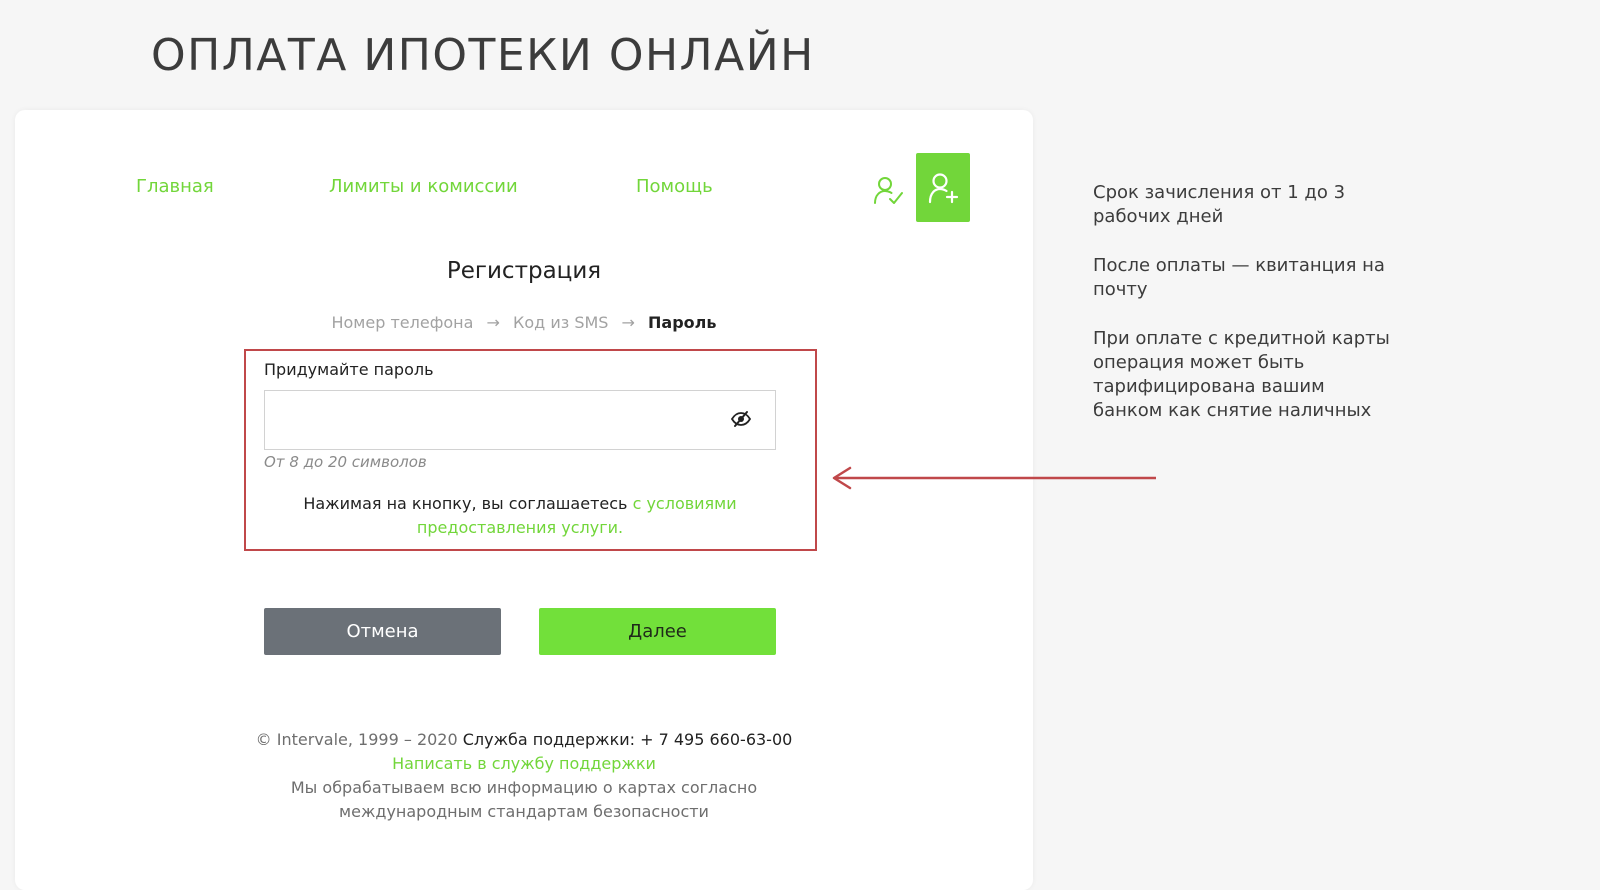 This screenshot has width=1600, height=890. I want to click on eye-slash-icon, so click(741, 419).